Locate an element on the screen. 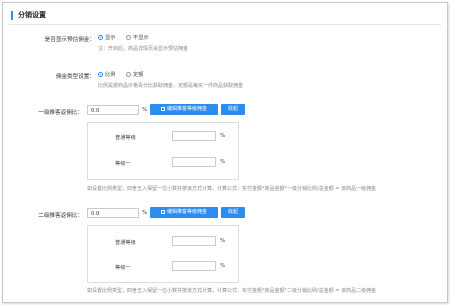 This screenshot has height=305, width=450. section-title: 分销设置 is located at coordinates (28, 15).